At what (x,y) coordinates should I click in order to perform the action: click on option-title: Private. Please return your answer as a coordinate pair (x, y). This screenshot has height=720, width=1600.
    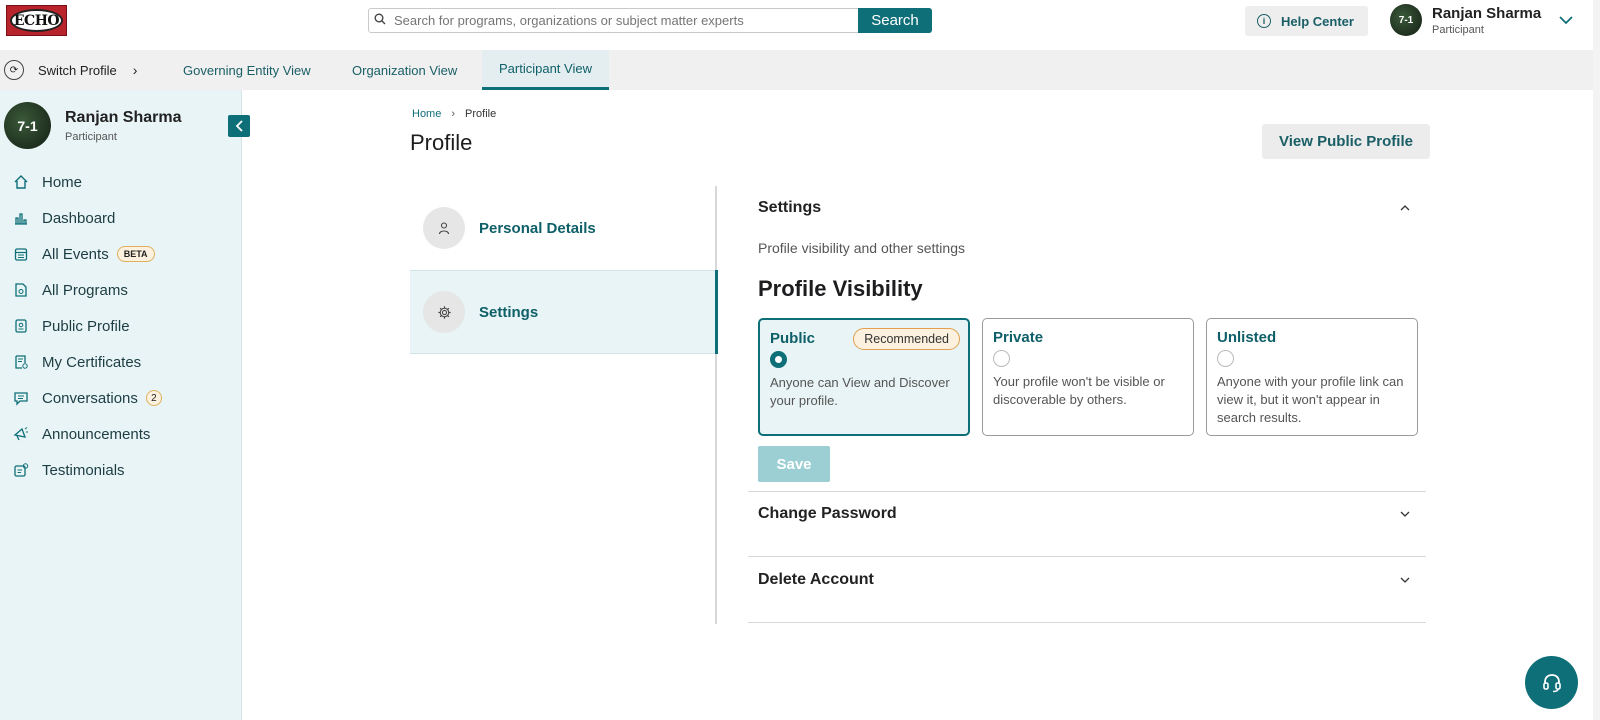
    Looking at the image, I should click on (1018, 337).